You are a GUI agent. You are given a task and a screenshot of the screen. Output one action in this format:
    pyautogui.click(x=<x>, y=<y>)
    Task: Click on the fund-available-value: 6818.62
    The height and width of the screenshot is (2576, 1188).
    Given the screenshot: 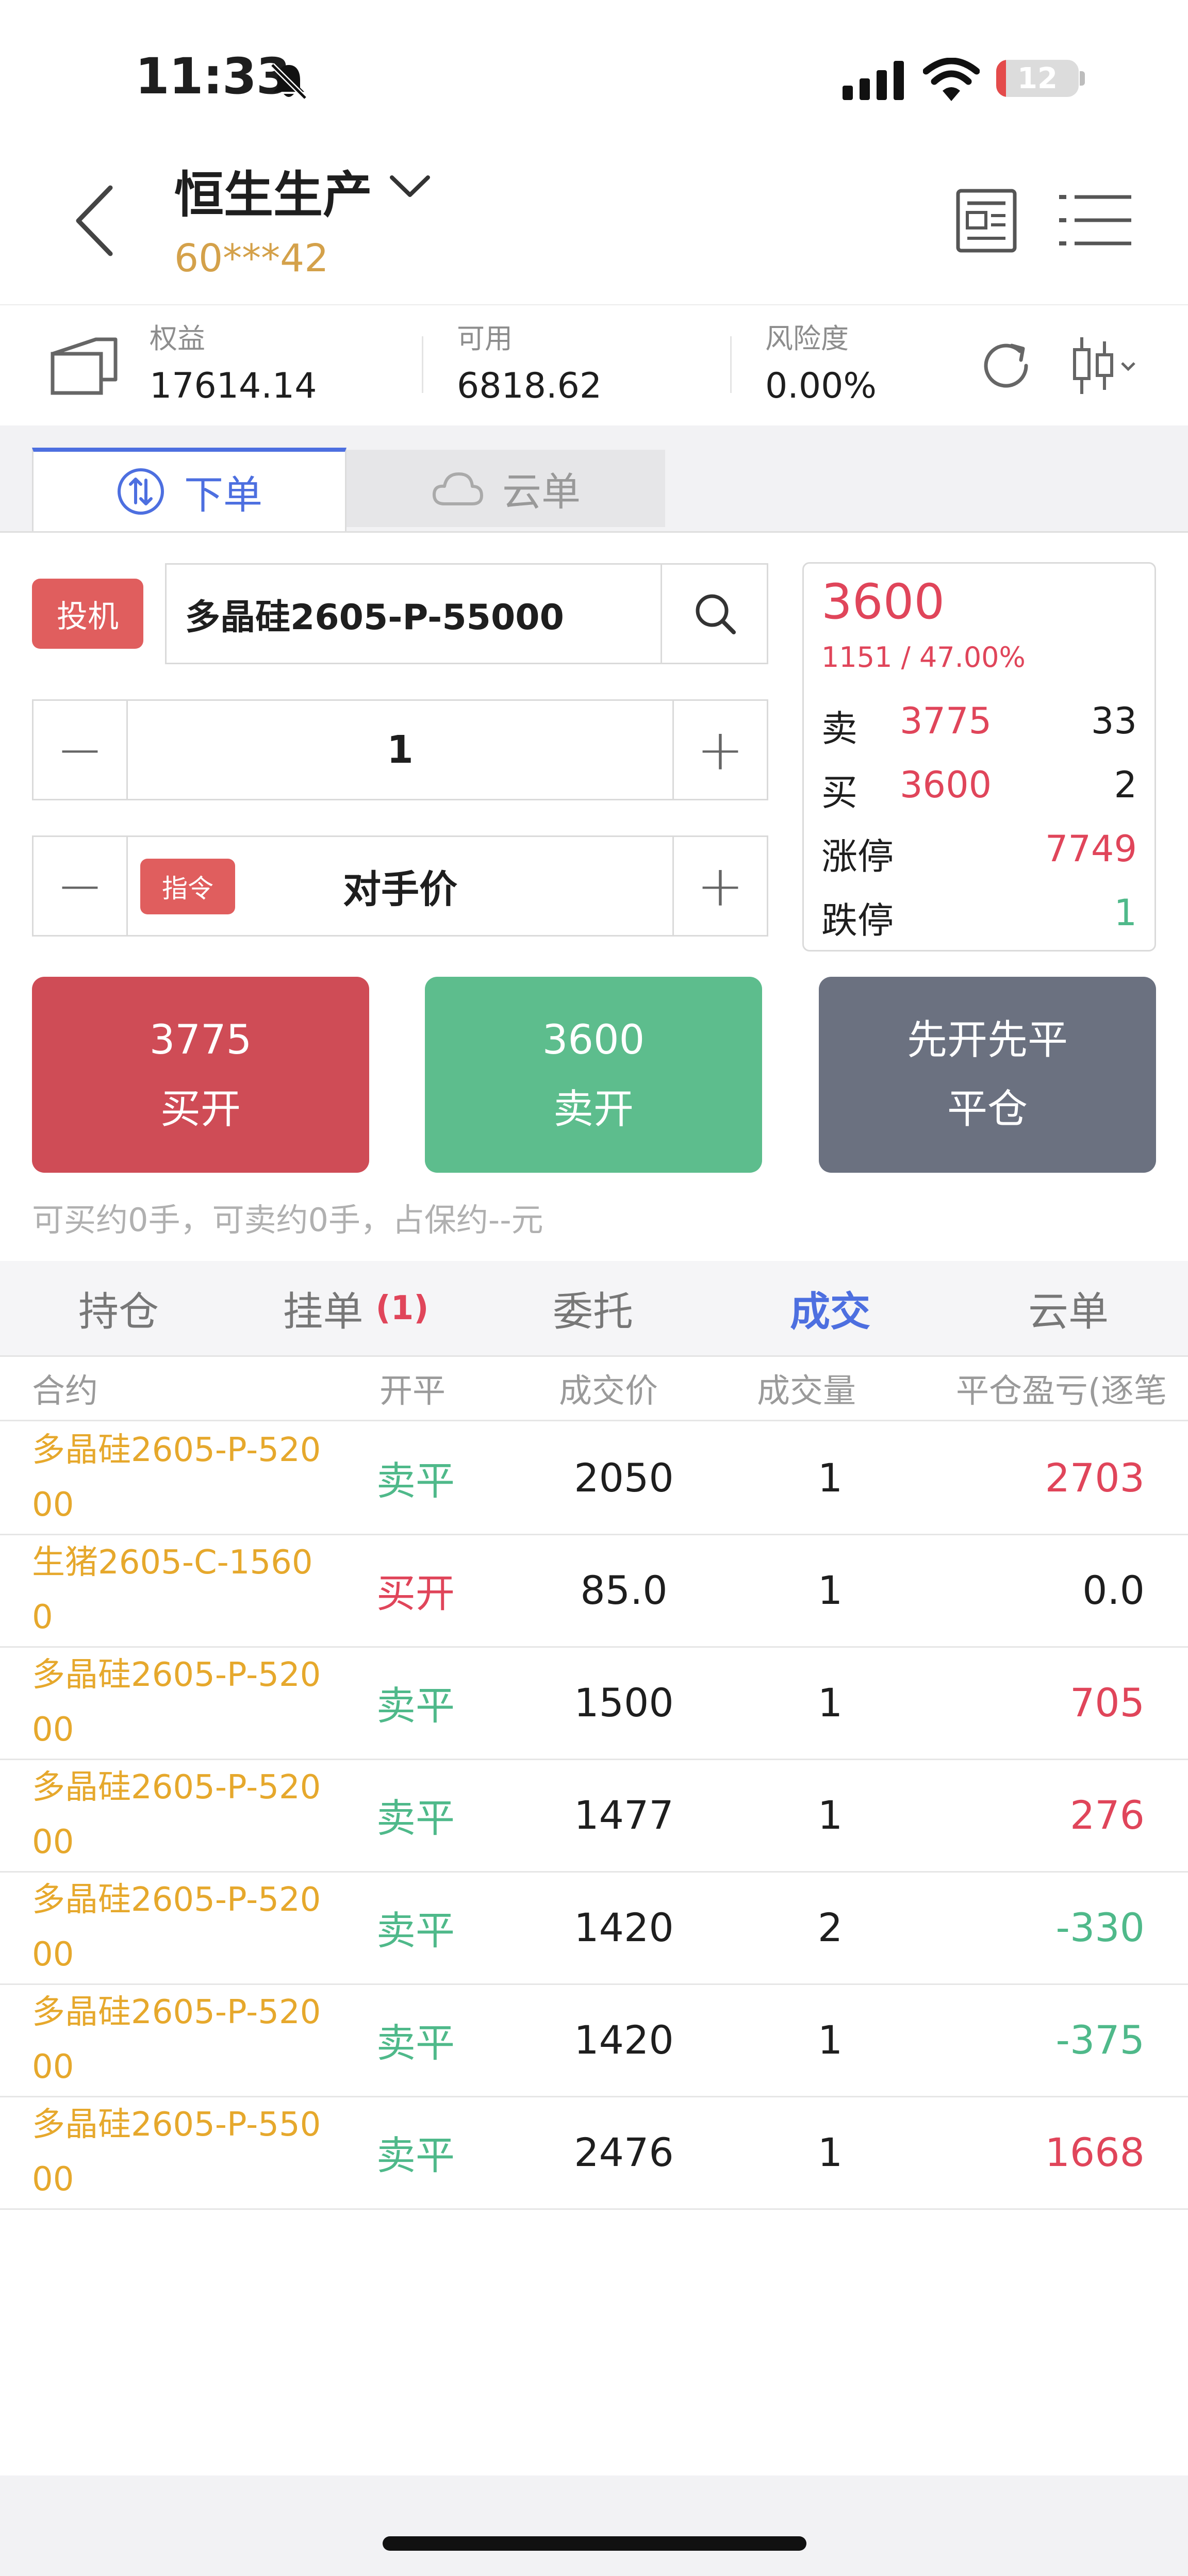 What is the action you would take?
    pyautogui.click(x=529, y=386)
    